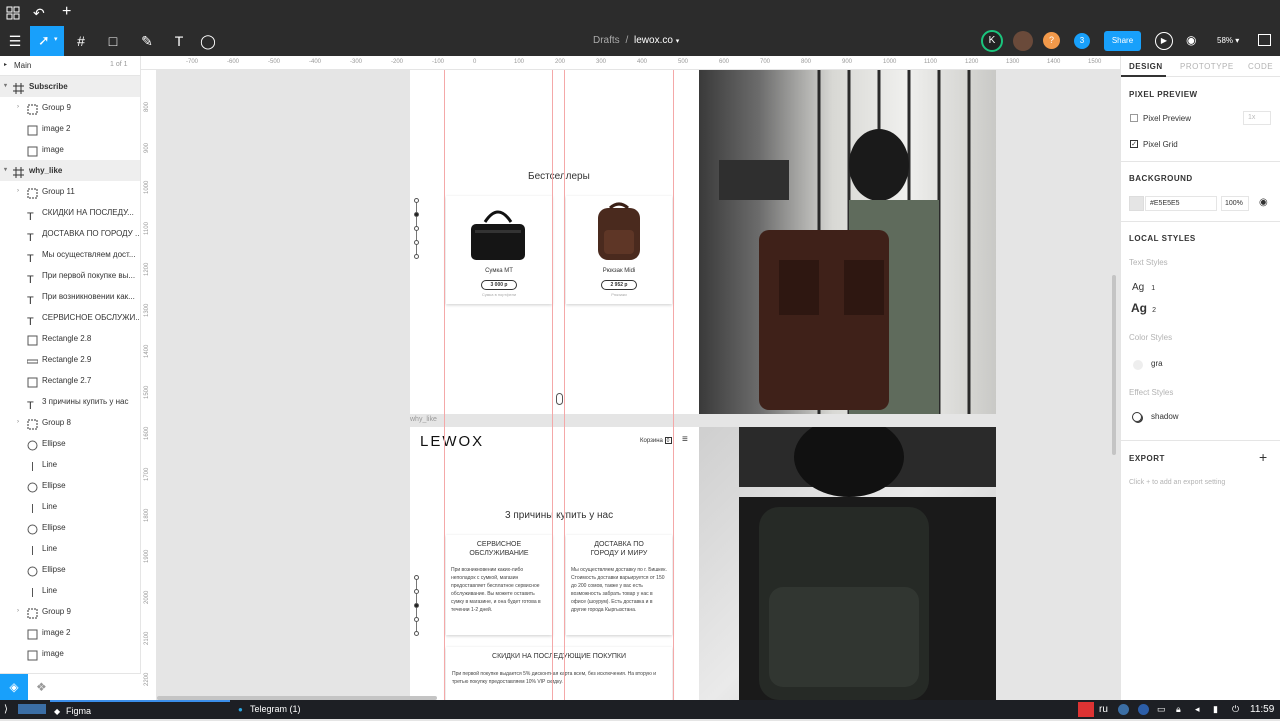  What do you see at coordinates (656, 440) in the screenshot?
I see `cart-link: Корзина 0` at bounding box center [656, 440].